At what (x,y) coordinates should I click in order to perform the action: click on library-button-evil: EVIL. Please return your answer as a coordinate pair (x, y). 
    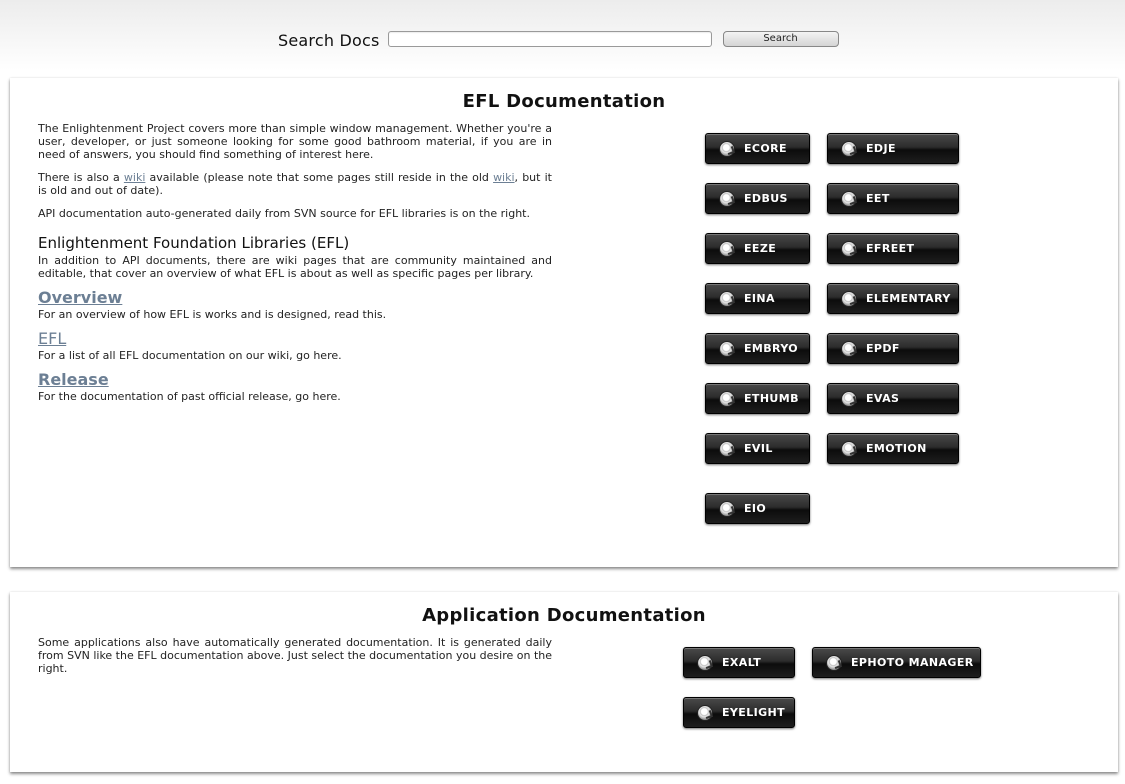
    Looking at the image, I should click on (757, 448).